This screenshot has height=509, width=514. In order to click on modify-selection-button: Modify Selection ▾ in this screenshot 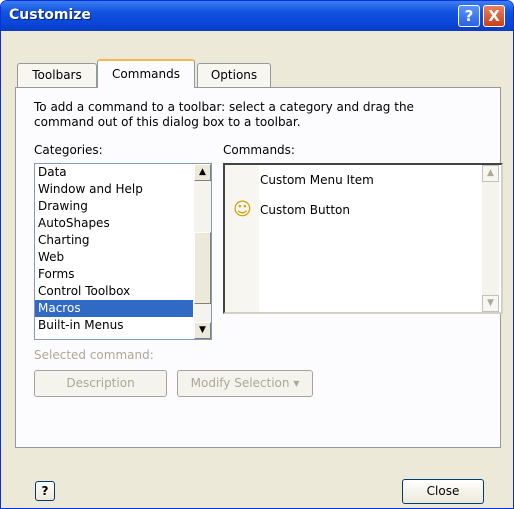, I will do `click(245, 383)`.